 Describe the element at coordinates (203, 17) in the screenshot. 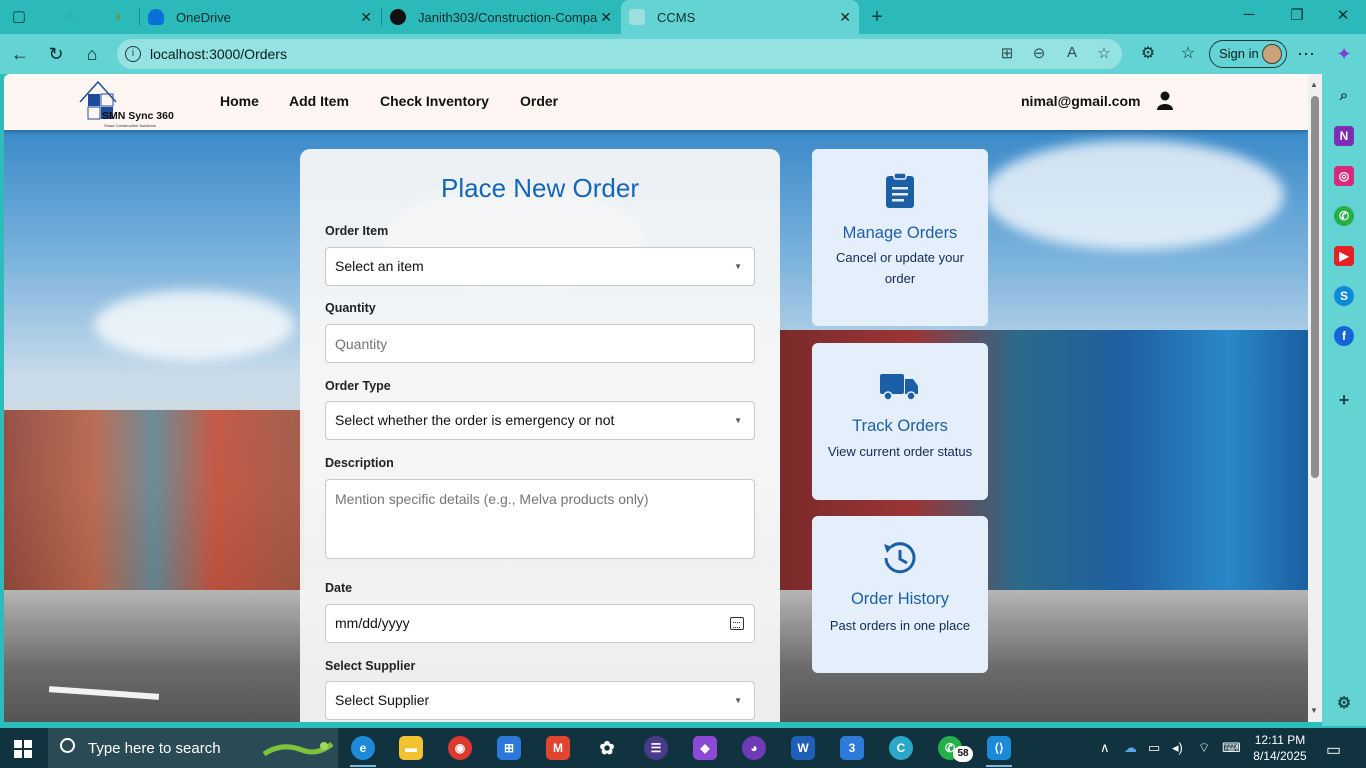

I see `tab-title: OneDrive` at that location.